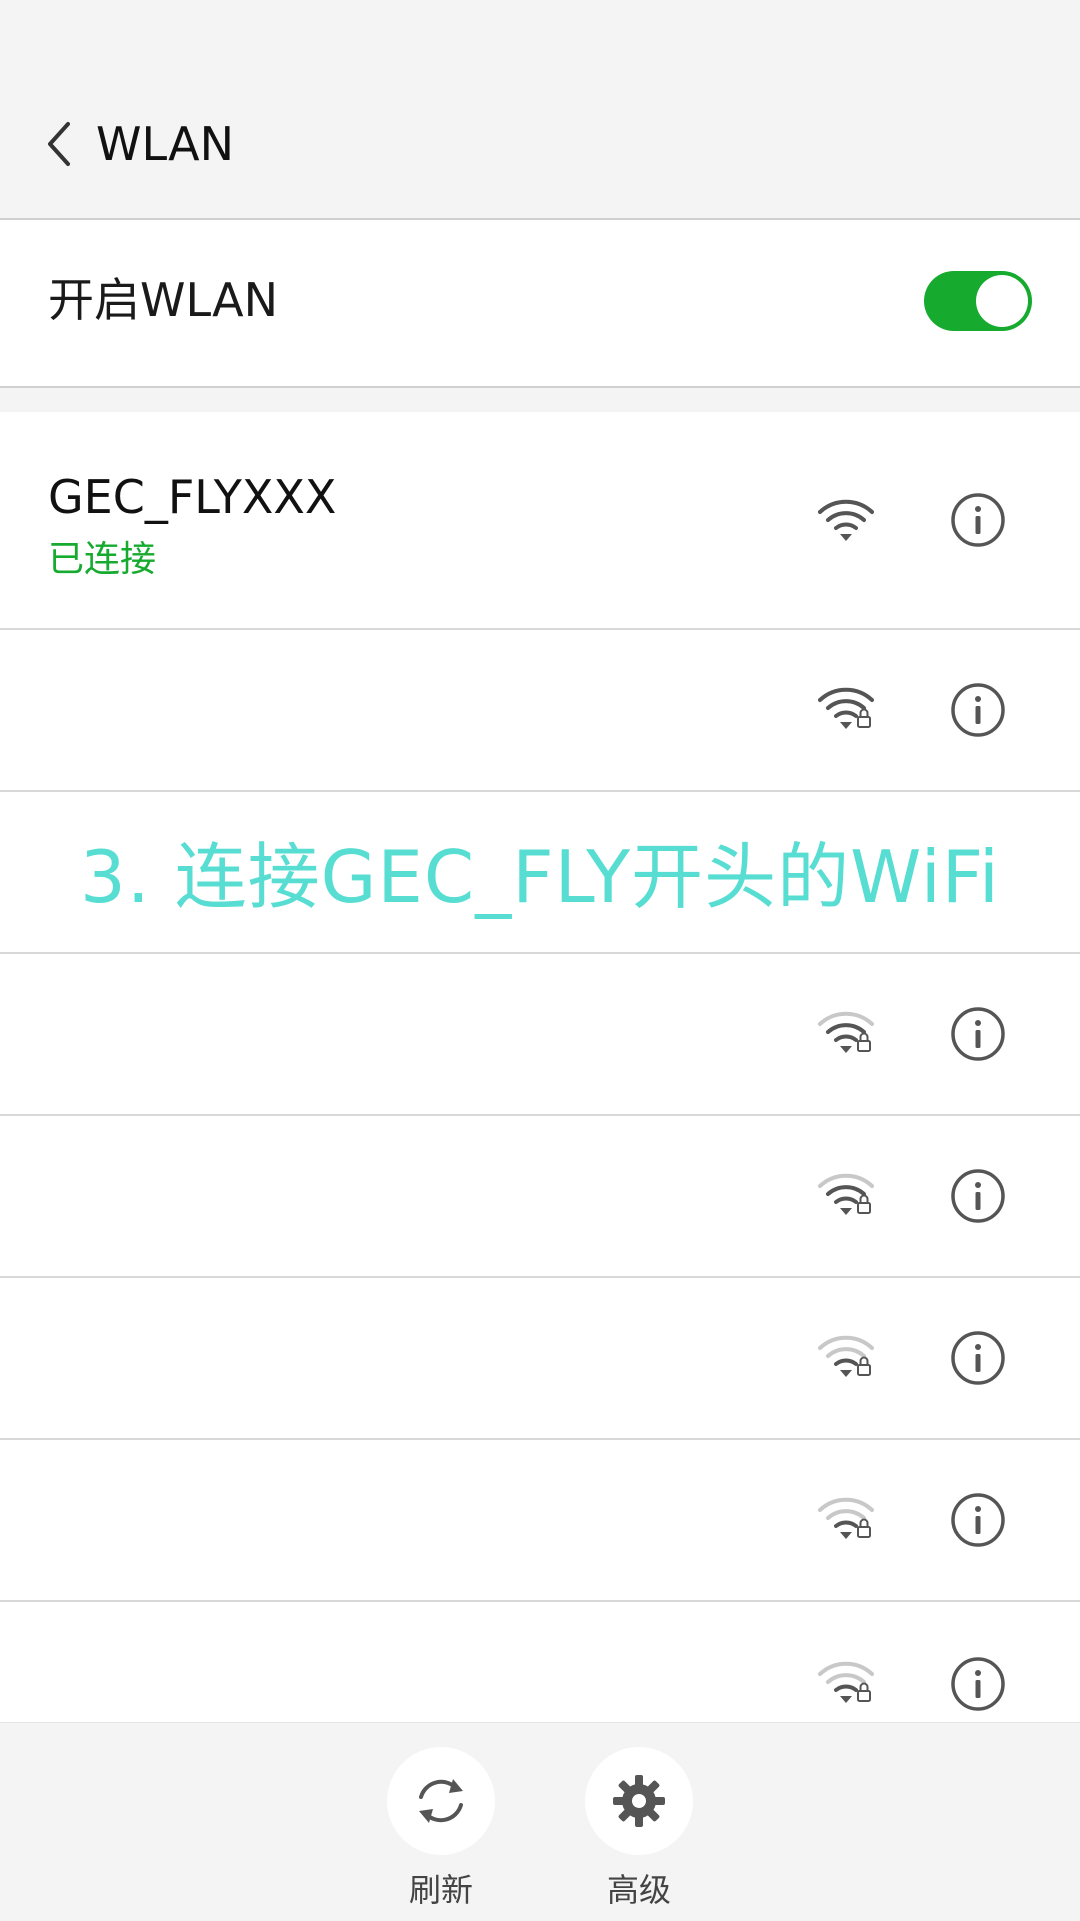  What do you see at coordinates (540, 521) in the screenshot?
I see `wifi-row-connected: GEC_FLYXXX 已连接` at bounding box center [540, 521].